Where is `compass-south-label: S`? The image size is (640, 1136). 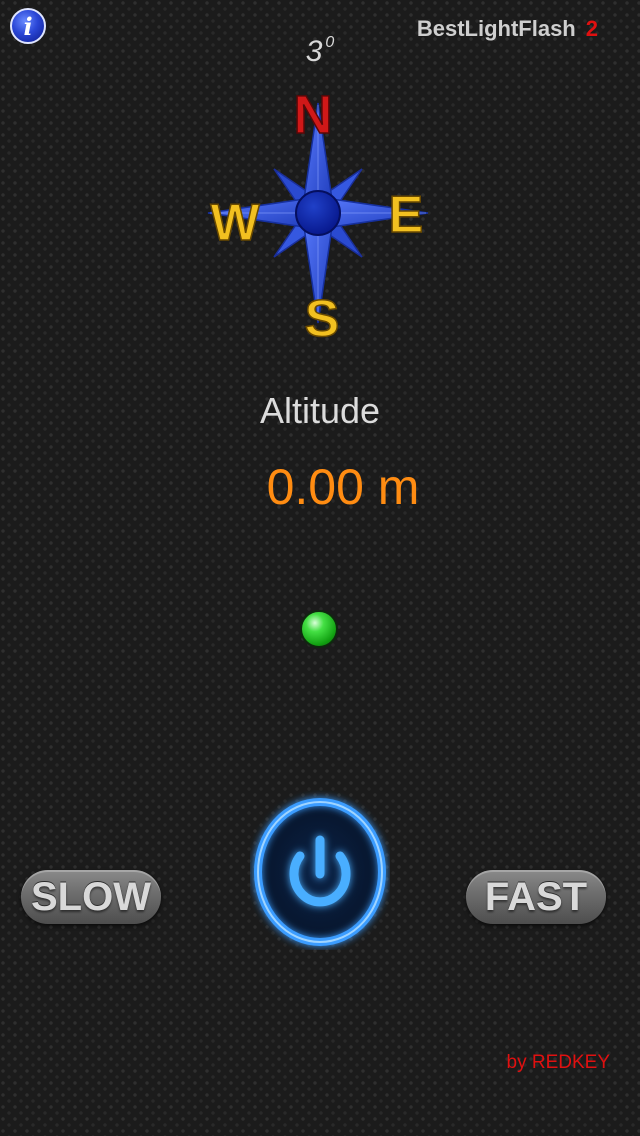
compass-south-label: S is located at coordinates (322, 319).